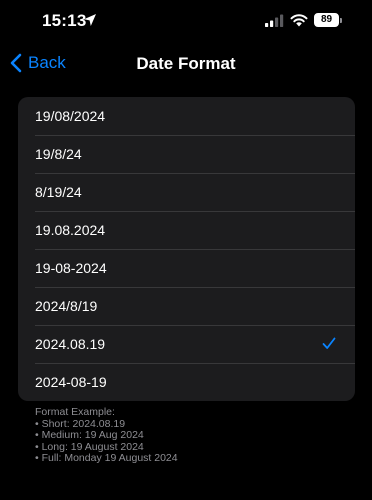 The height and width of the screenshot is (500, 372). I want to click on option-label: 19/08/2024, so click(70, 116).